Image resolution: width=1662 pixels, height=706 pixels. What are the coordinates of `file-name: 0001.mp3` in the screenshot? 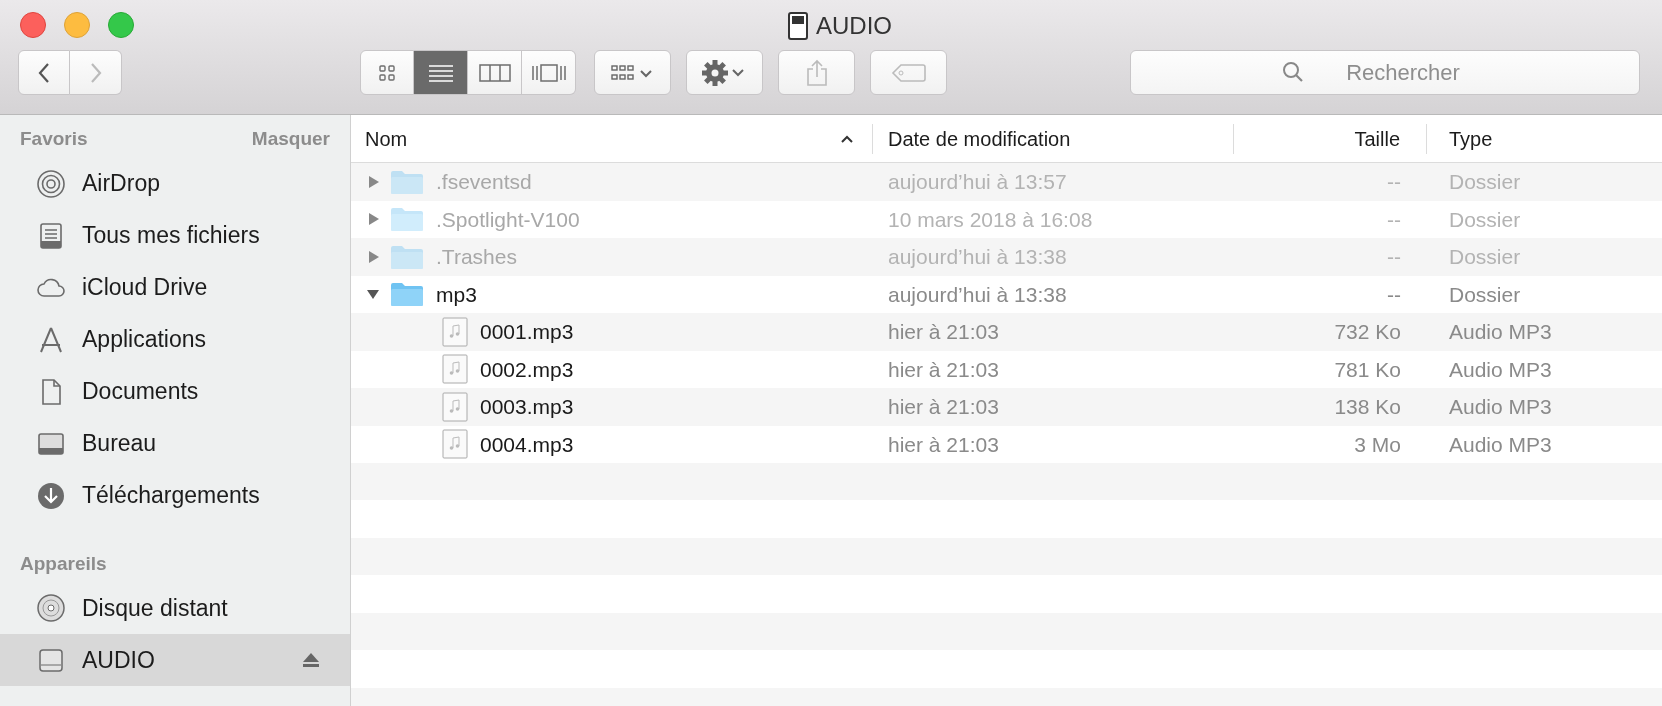 It's located at (527, 332).